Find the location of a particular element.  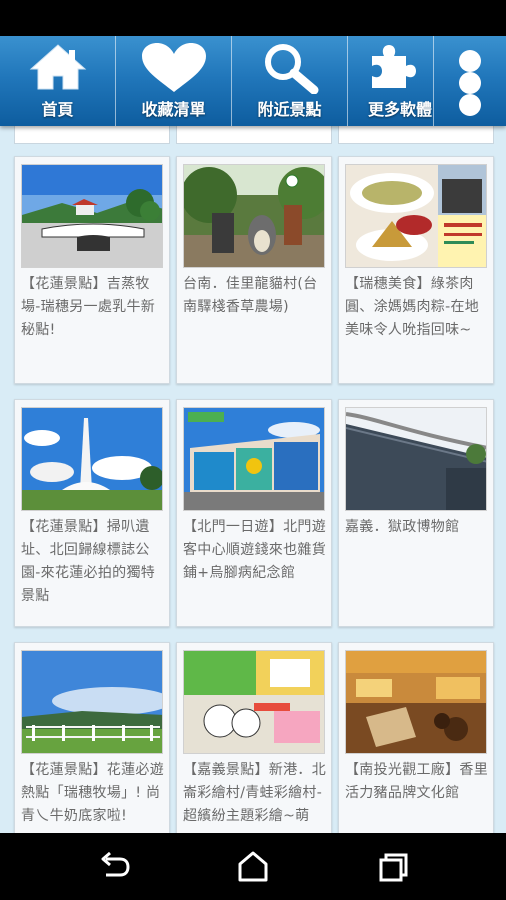

painted-village-photo is located at coordinates (254, 702).